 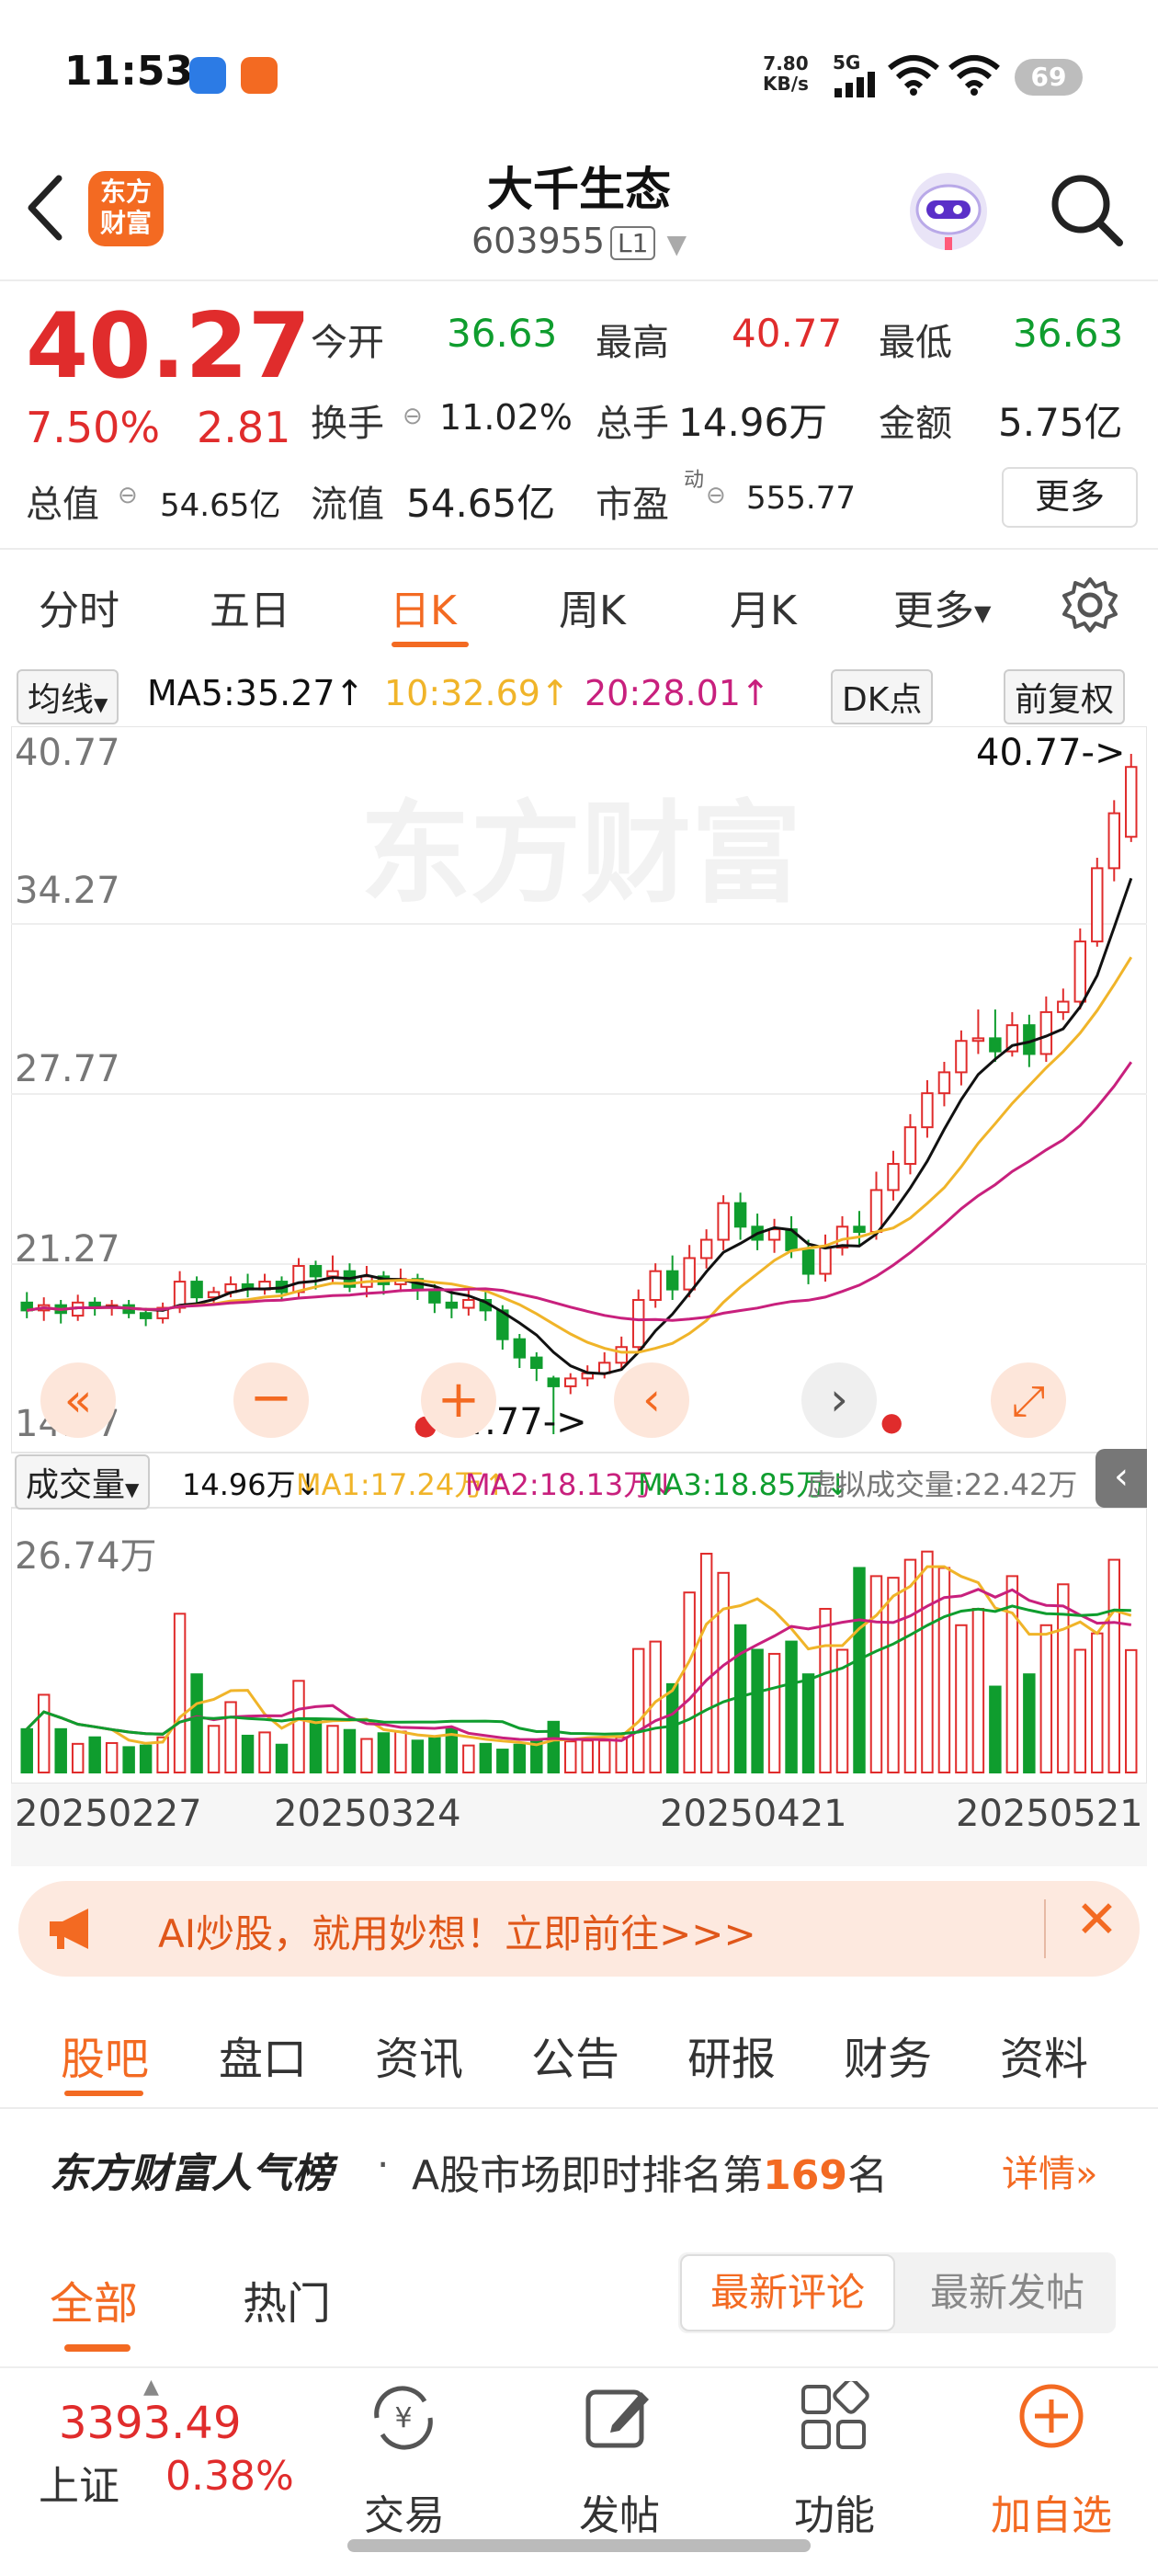 I want to click on tab-guba: 股吧, so click(x=105, y=2055).